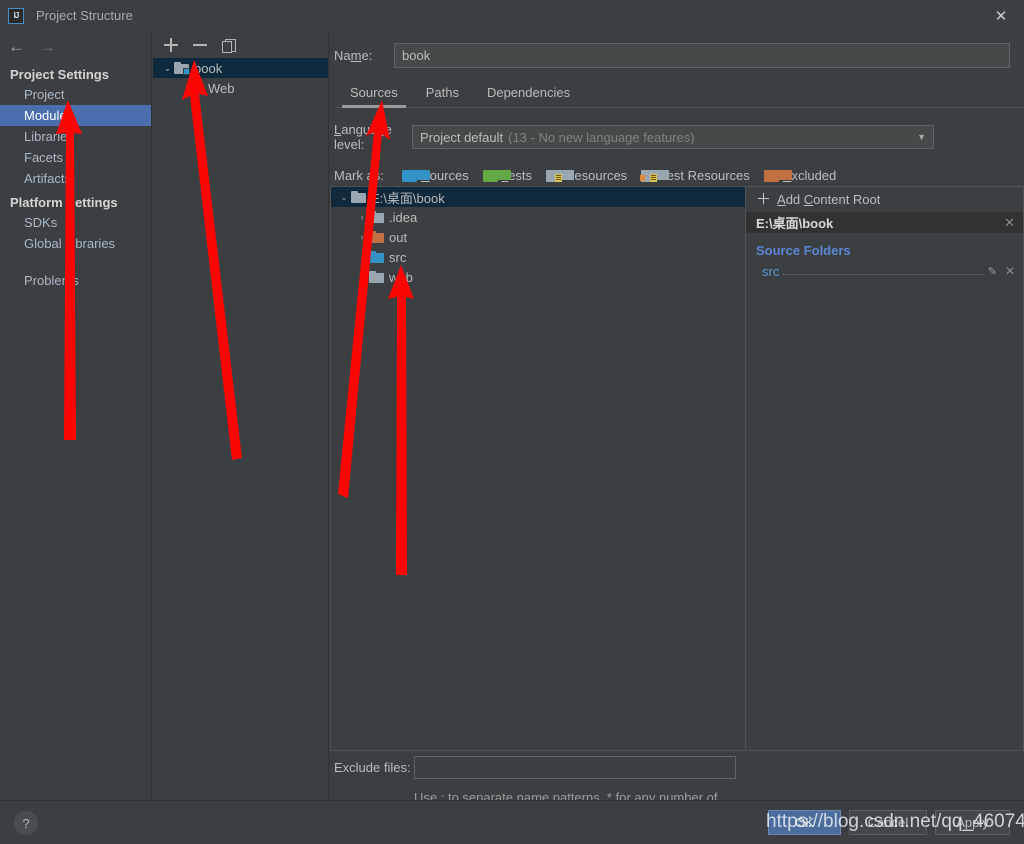 Image resolution: width=1024 pixels, height=844 pixels. Describe the element at coordinates (680, 95) in the screenshot. I see `module-tabs: Sources Paths Dependencies` at that location.